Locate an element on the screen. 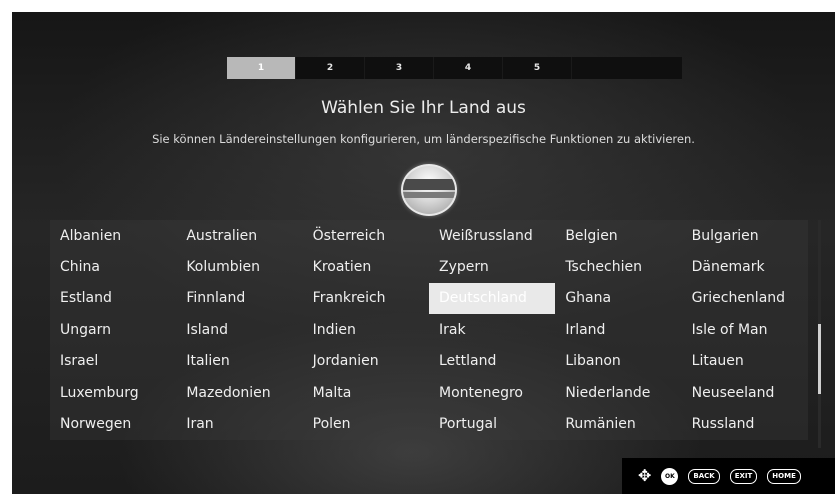  home-button-icon: HOME is located at coordinates (784, 476).